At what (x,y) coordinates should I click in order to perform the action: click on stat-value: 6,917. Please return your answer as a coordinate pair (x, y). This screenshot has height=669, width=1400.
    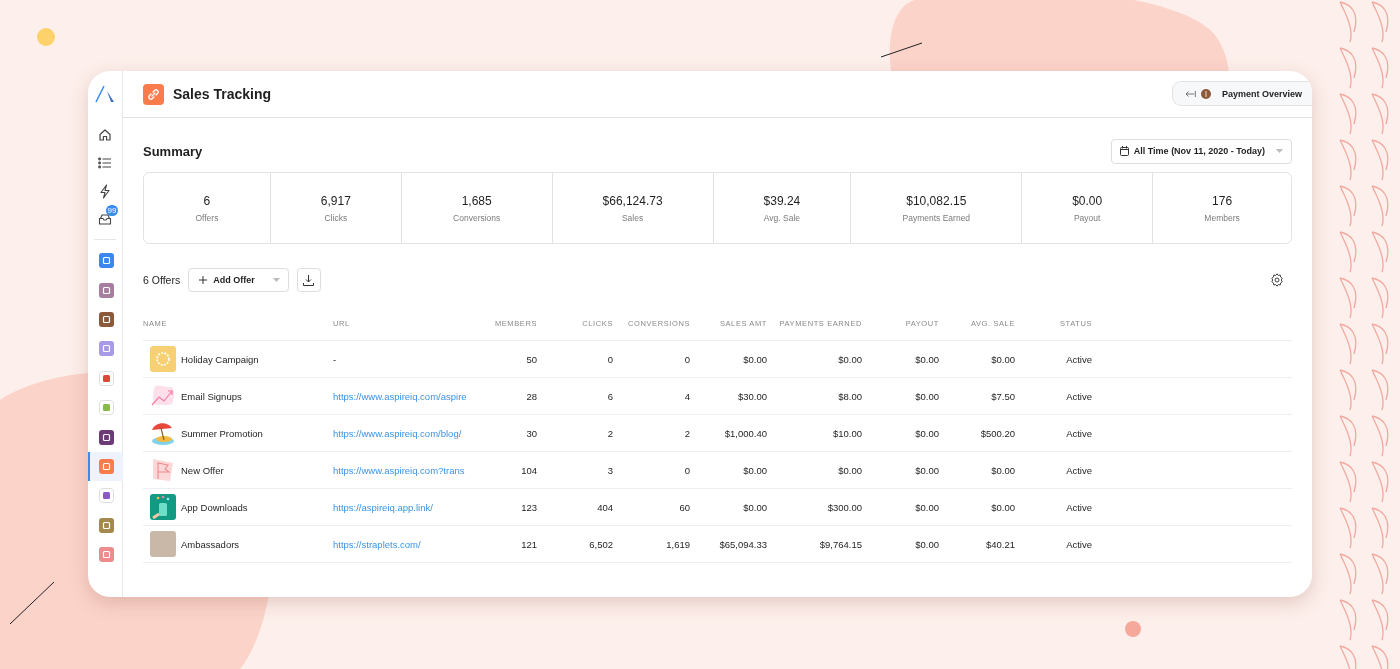
    Looking at the image, I should click on (335, 200).